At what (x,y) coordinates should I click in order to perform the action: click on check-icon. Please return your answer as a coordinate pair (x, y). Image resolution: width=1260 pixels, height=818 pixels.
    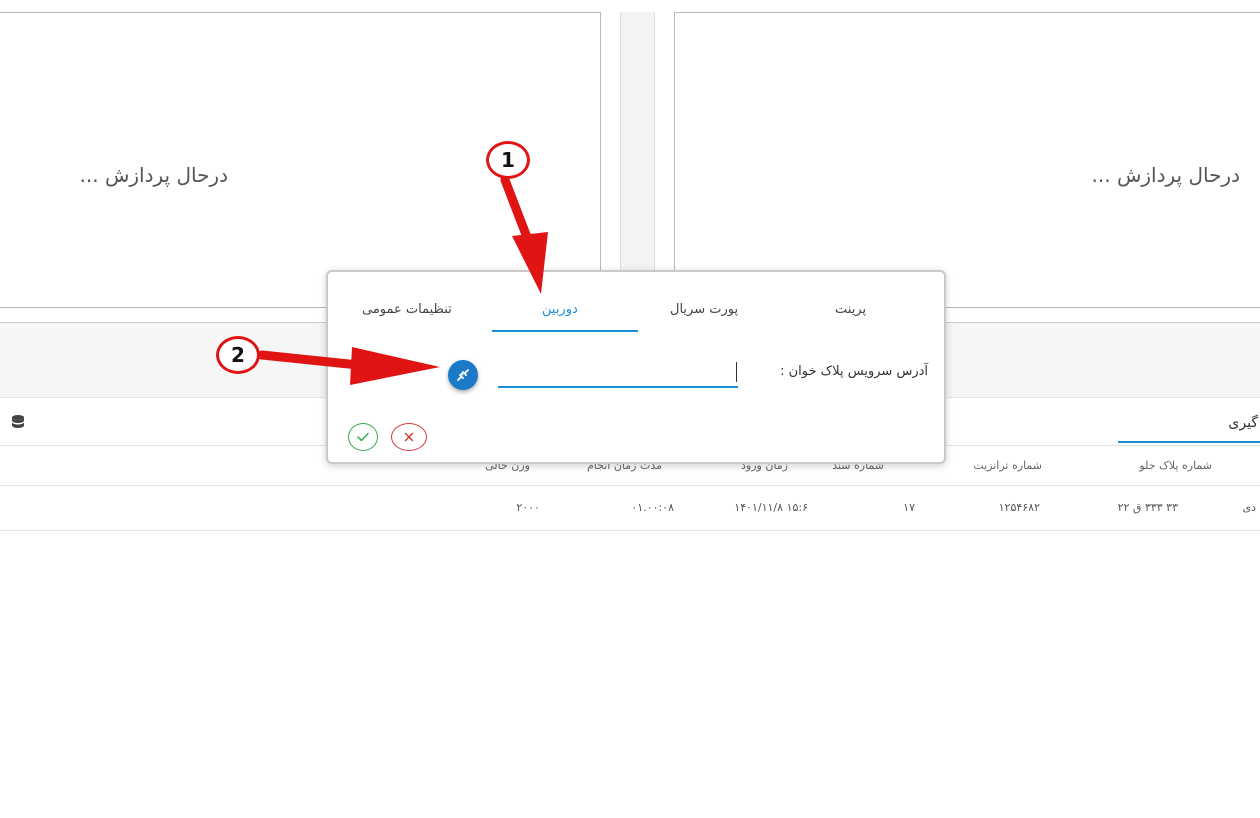
    Looking at the image, I should click on (363, 437).